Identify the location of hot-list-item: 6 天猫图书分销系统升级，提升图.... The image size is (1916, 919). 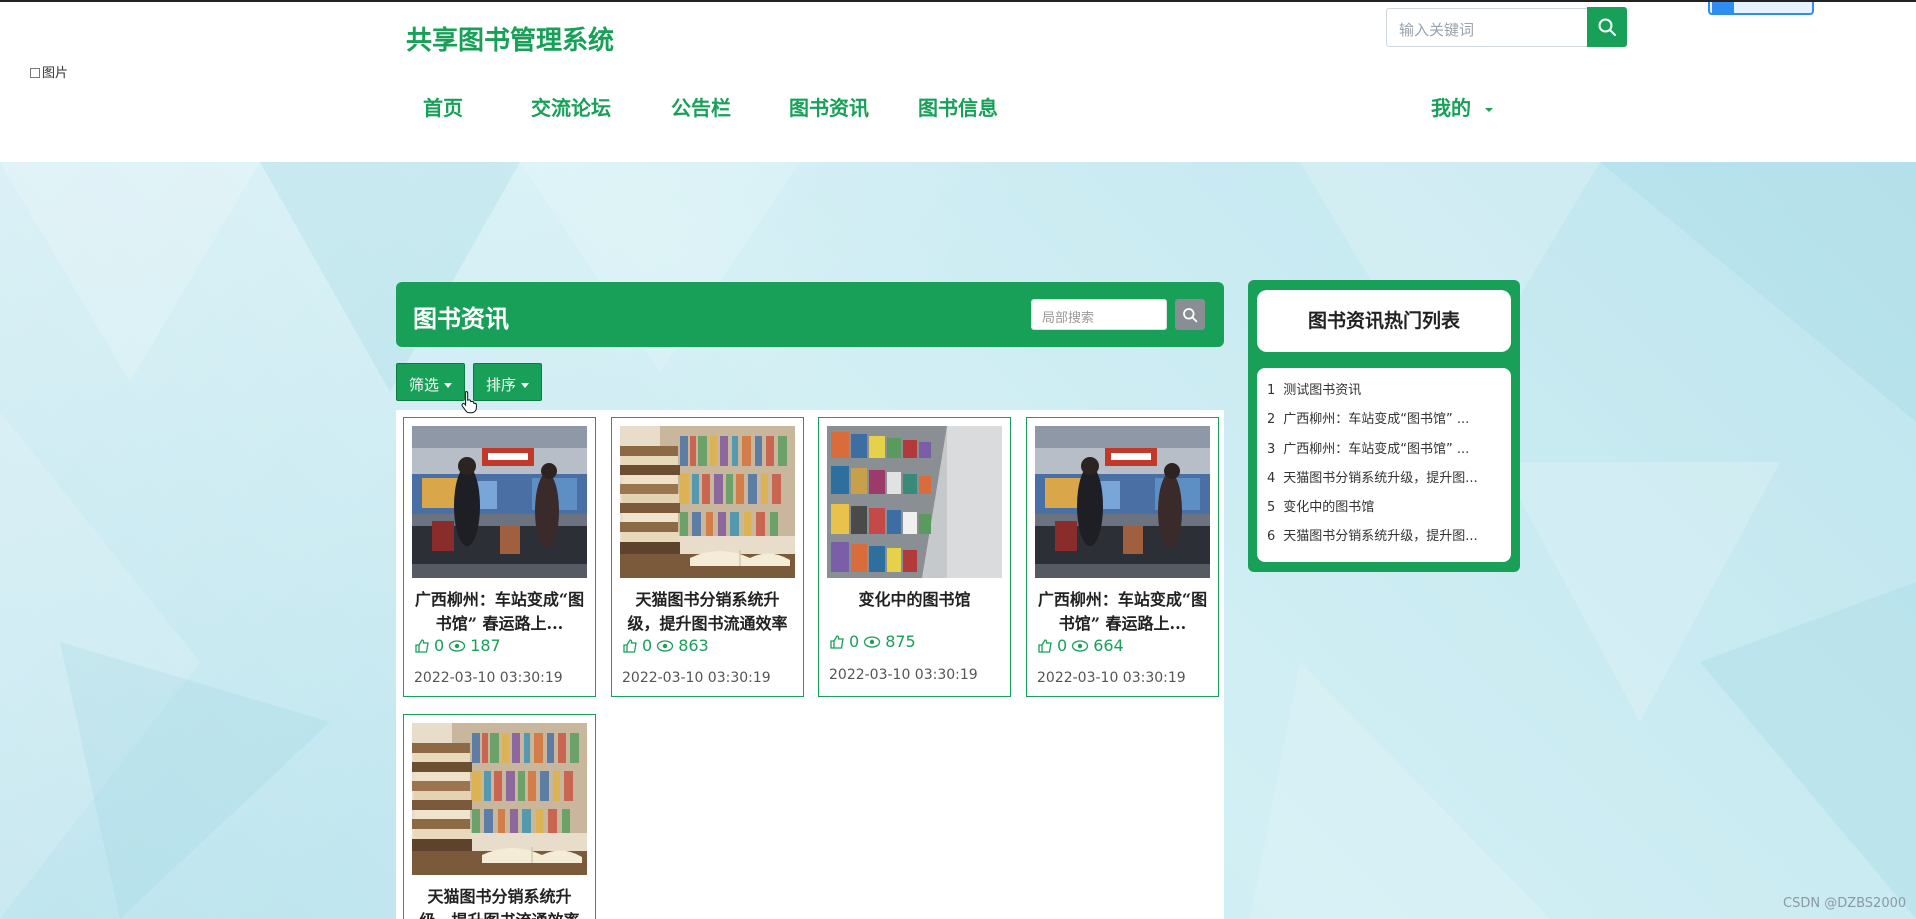
(1384, 536).